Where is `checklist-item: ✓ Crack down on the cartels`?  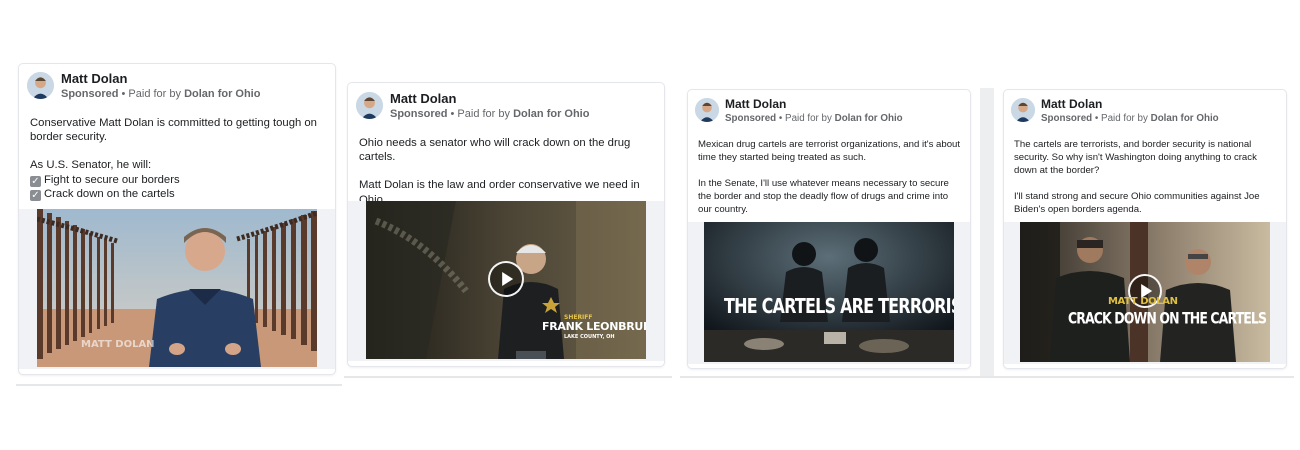
checklist-item: ✓ Crack down on the cartels is located at coordinates (102, 194).